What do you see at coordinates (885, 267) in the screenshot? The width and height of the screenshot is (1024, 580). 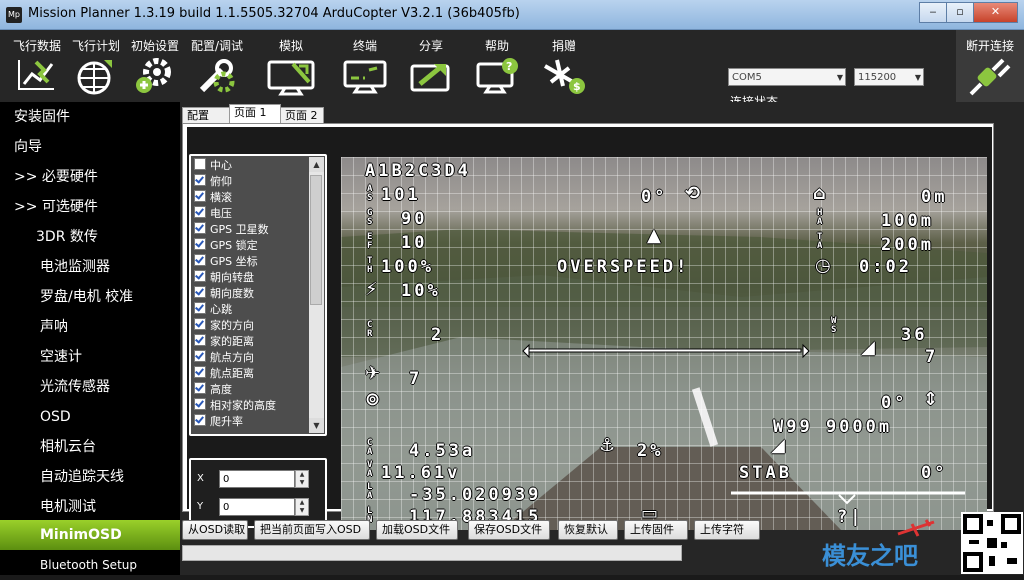 I see `osd-timer: 0:02` at bounding box center [885, 267].